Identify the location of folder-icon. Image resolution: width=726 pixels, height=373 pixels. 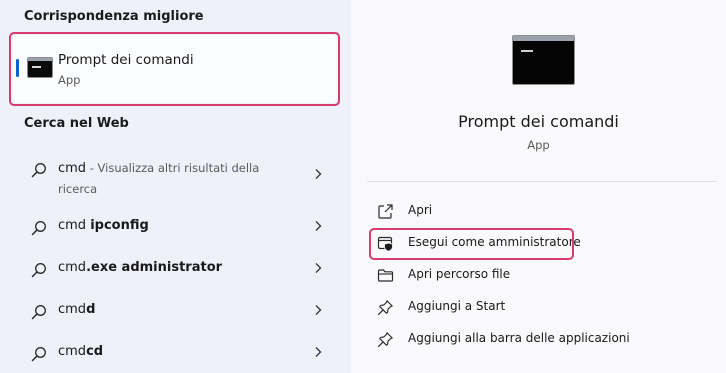
(385, 275).